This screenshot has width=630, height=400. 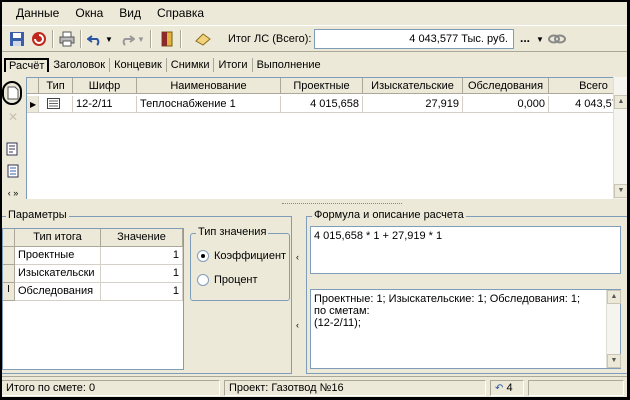 What do you see at coordinates (180, 13) in the screenshot?
I see `menu-help: Справка` at bounding box center [180, 13].